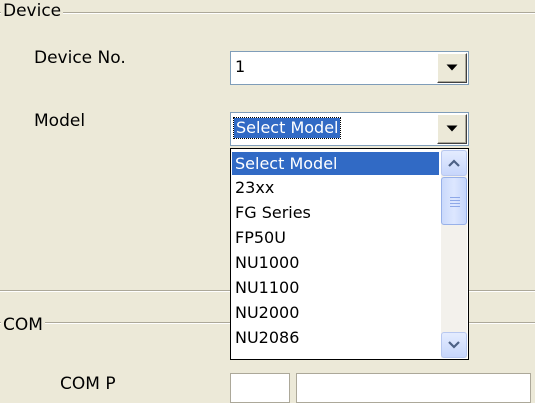  I want to click on com-port-field-partial, so click(260, 388).